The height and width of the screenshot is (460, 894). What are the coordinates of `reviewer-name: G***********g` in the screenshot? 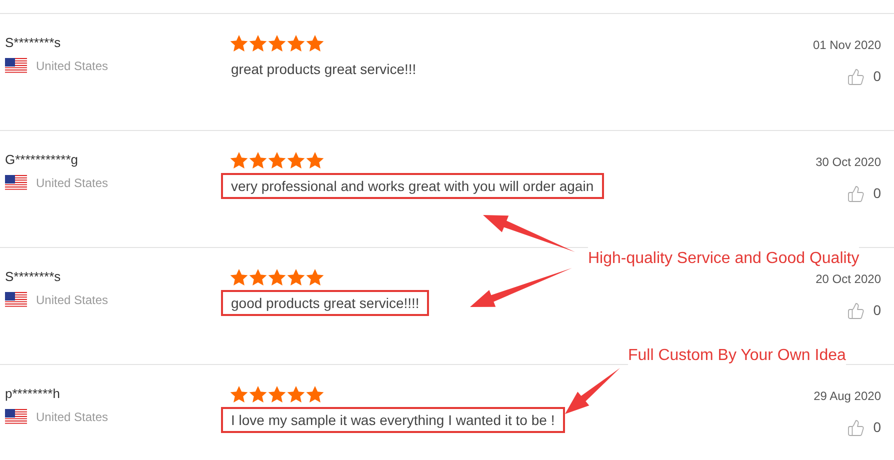 It's located at (41, 160).